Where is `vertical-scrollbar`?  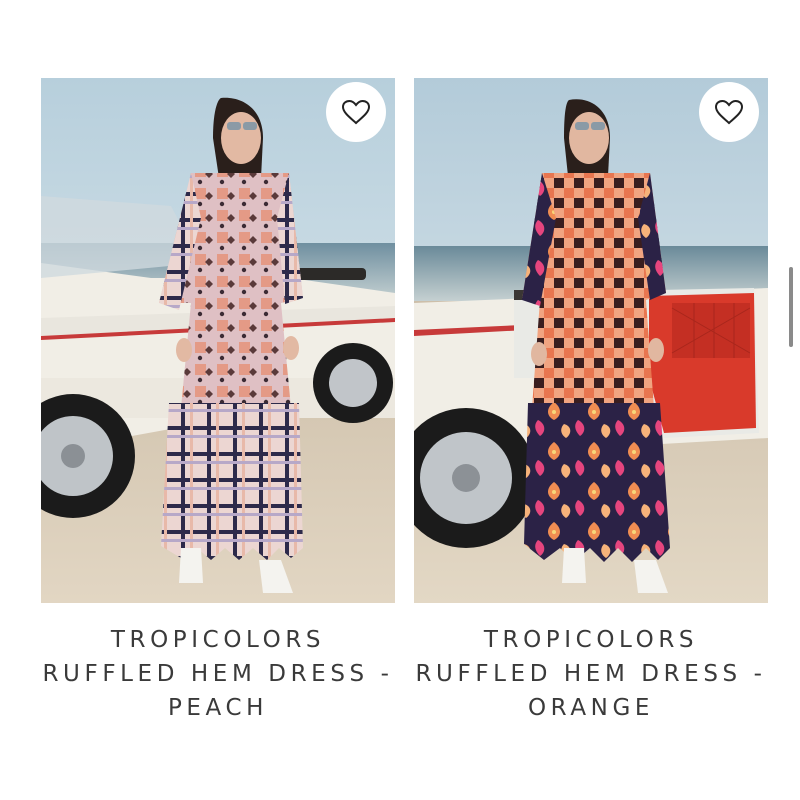
vertical-scrollbar is located at coordinates (791, 307).